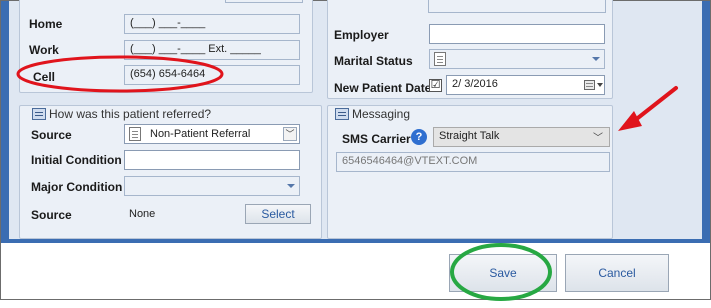  Describe the element at coordinates (655, 104) in the screenshot. I see `red-arrow` at that location.